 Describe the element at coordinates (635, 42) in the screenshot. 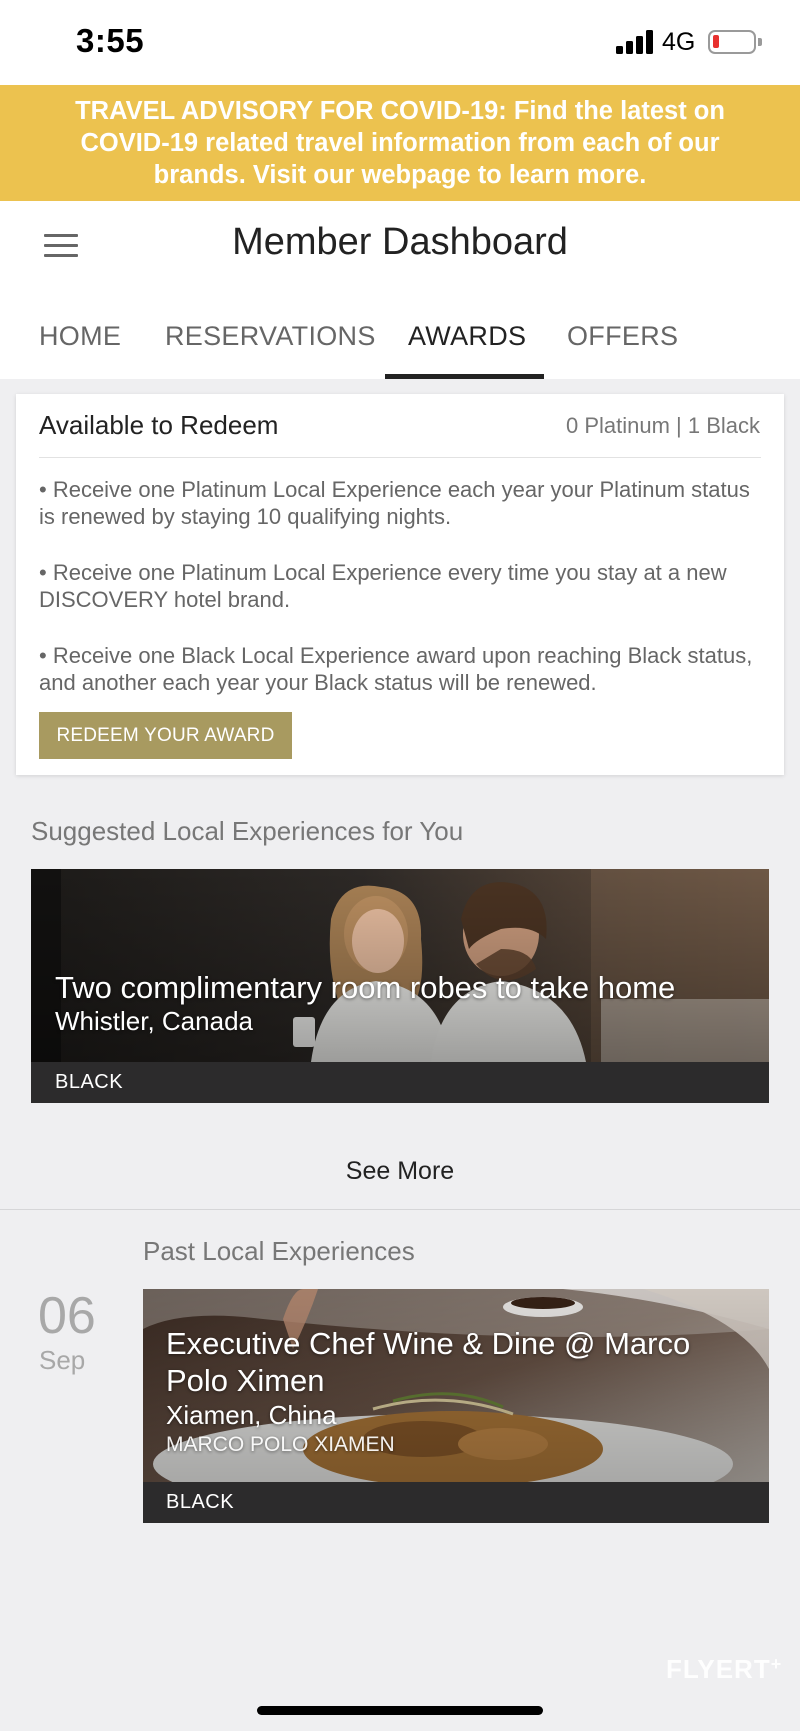

I see `cellular-signal-icon` at that location.